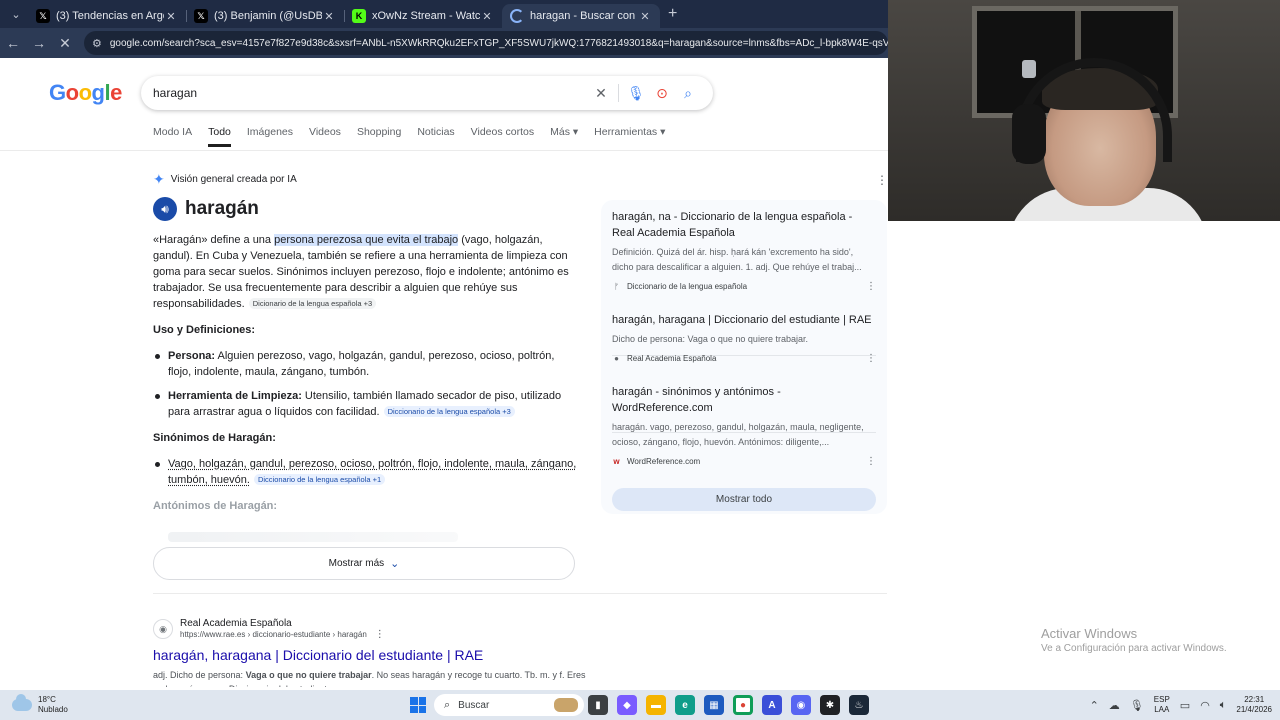 Image resolution: width=1280 pixels, height=720 pixels. What do you see at coordinates (772, 705) in the screenshot?
I see `arc-icon: A` at bounding box center [772, 705].